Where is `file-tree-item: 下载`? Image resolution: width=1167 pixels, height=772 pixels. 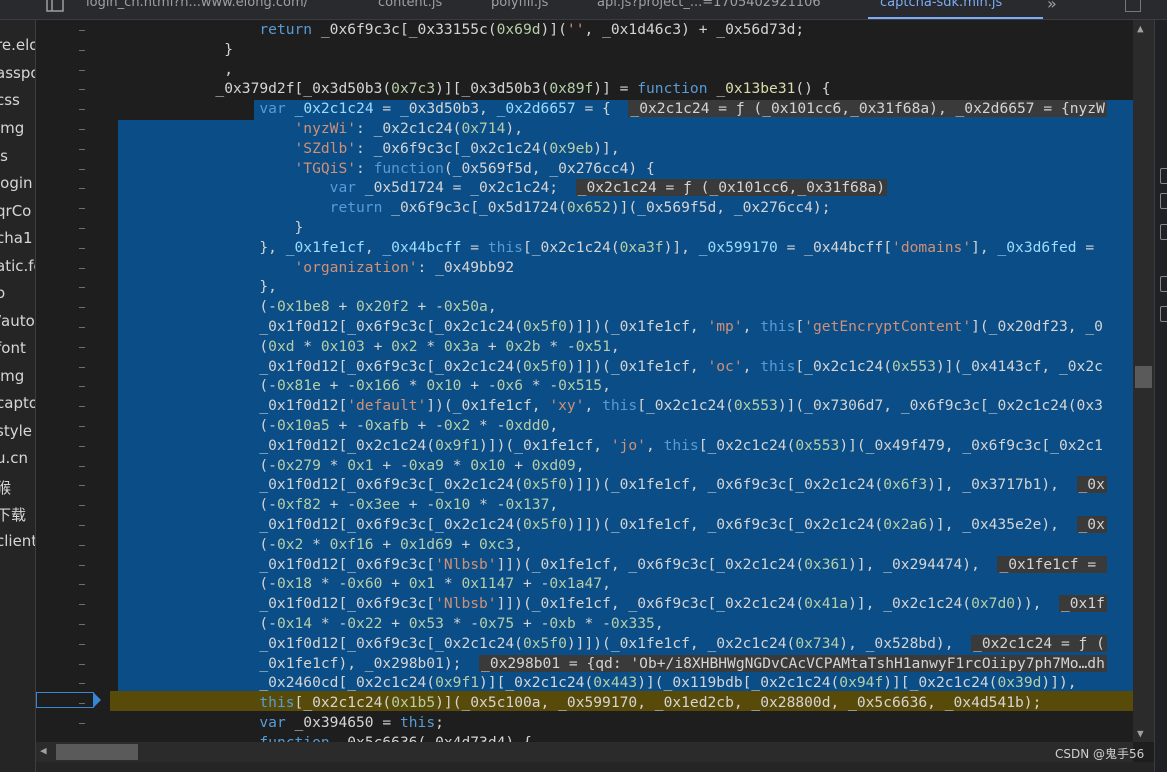
file-tree-item: 下载 is located at coordinates (13, 514).